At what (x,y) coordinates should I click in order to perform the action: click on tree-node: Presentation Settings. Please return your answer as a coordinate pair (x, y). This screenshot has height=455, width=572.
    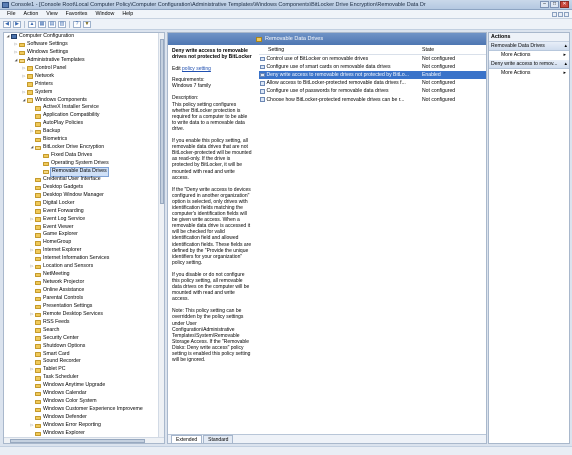
    Looking at the image, I should click on (84, 307).